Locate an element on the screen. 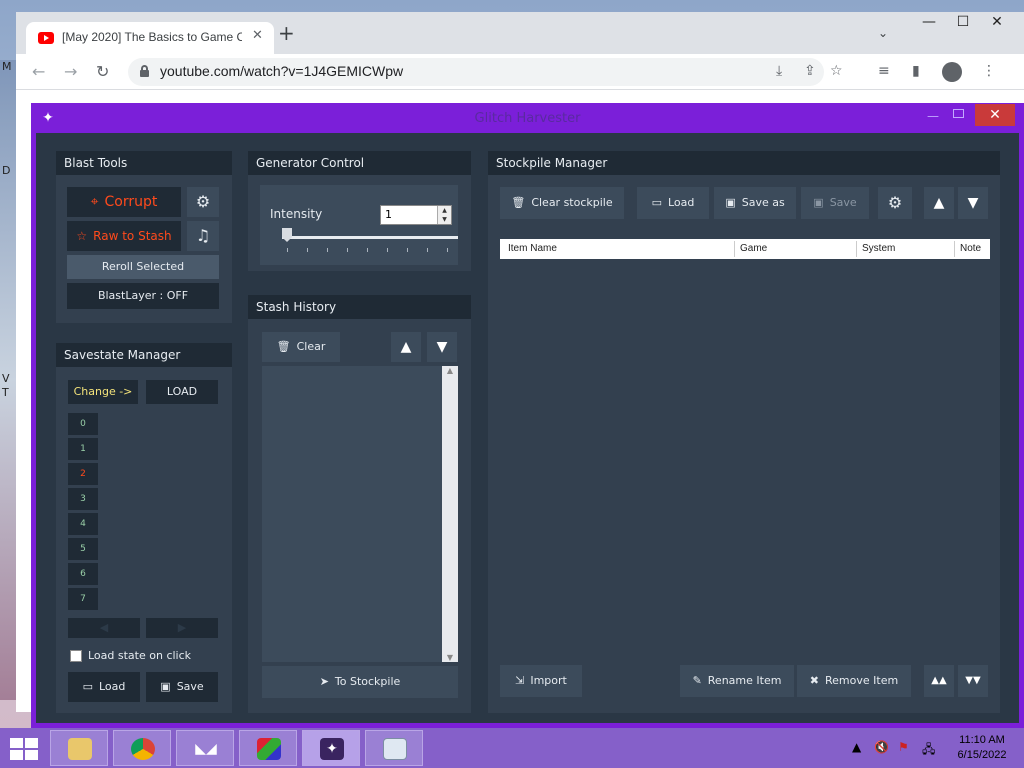 Image resolution: width=1024 pixels, height=768 pixels. taskbar-app: ◣◢ is located at coordinates (205, 748).